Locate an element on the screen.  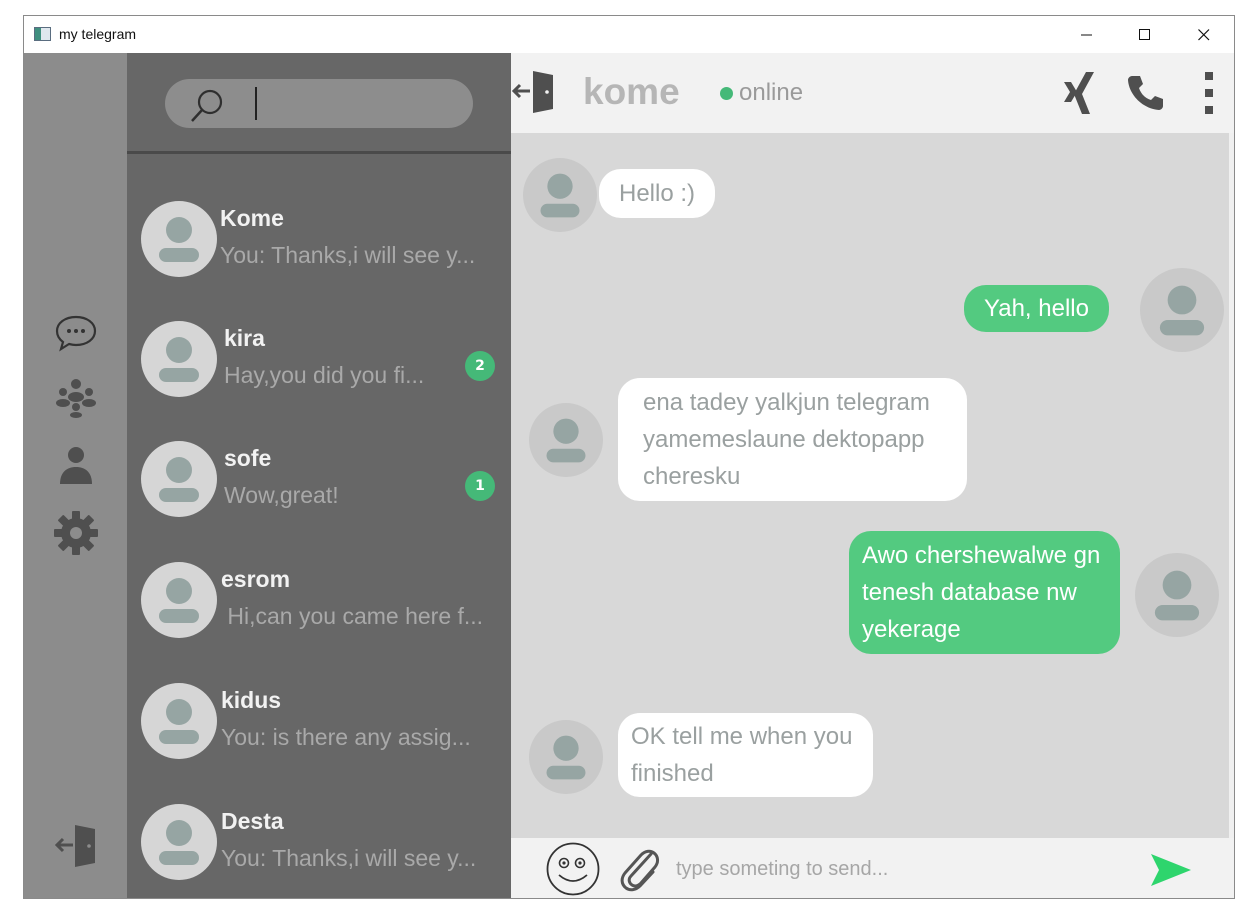
contacts-icon is located at coordinates (76, 465).